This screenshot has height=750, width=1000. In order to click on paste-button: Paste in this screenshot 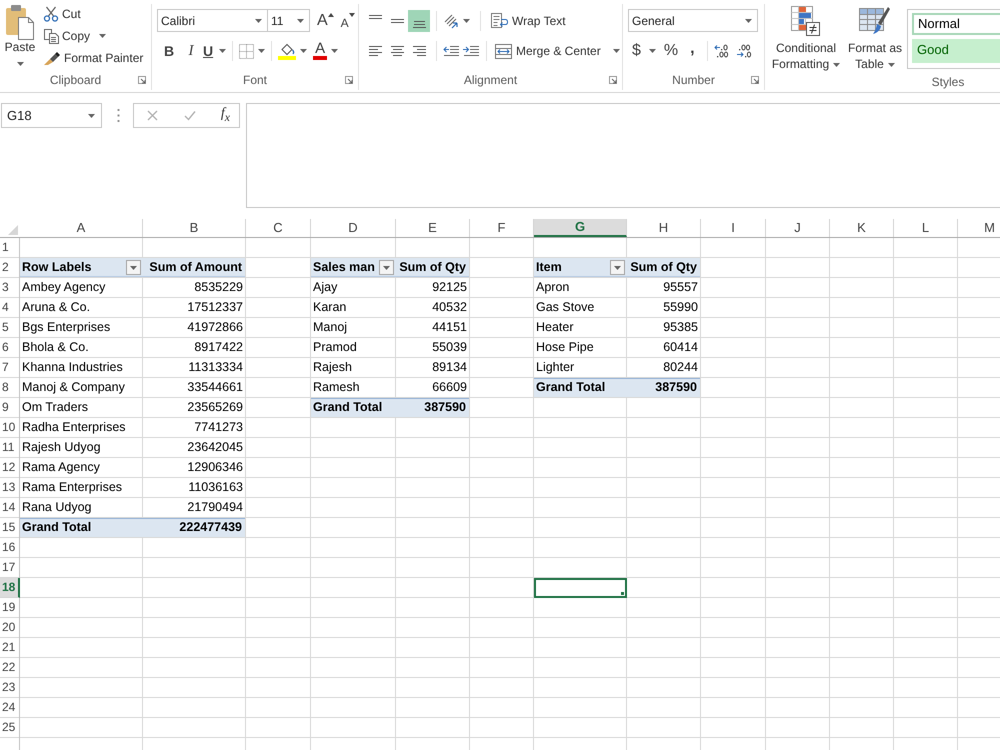, I will do `click(20, 34)`.